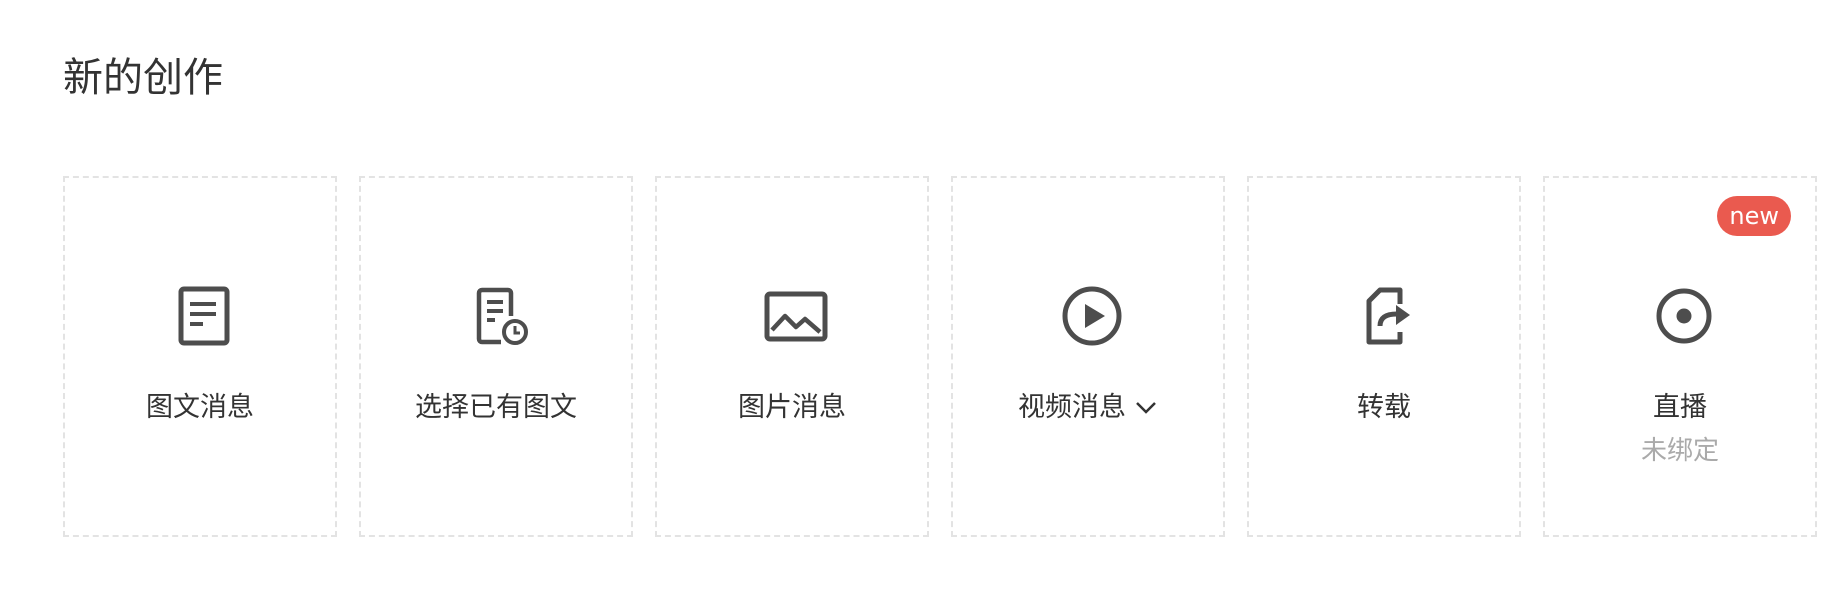 Image resolution: width=1824 pixels, height=598 pixels. Describe the element at coordinates (1680, 407) in the screenshot. I see `card-label: 直播` at that location.